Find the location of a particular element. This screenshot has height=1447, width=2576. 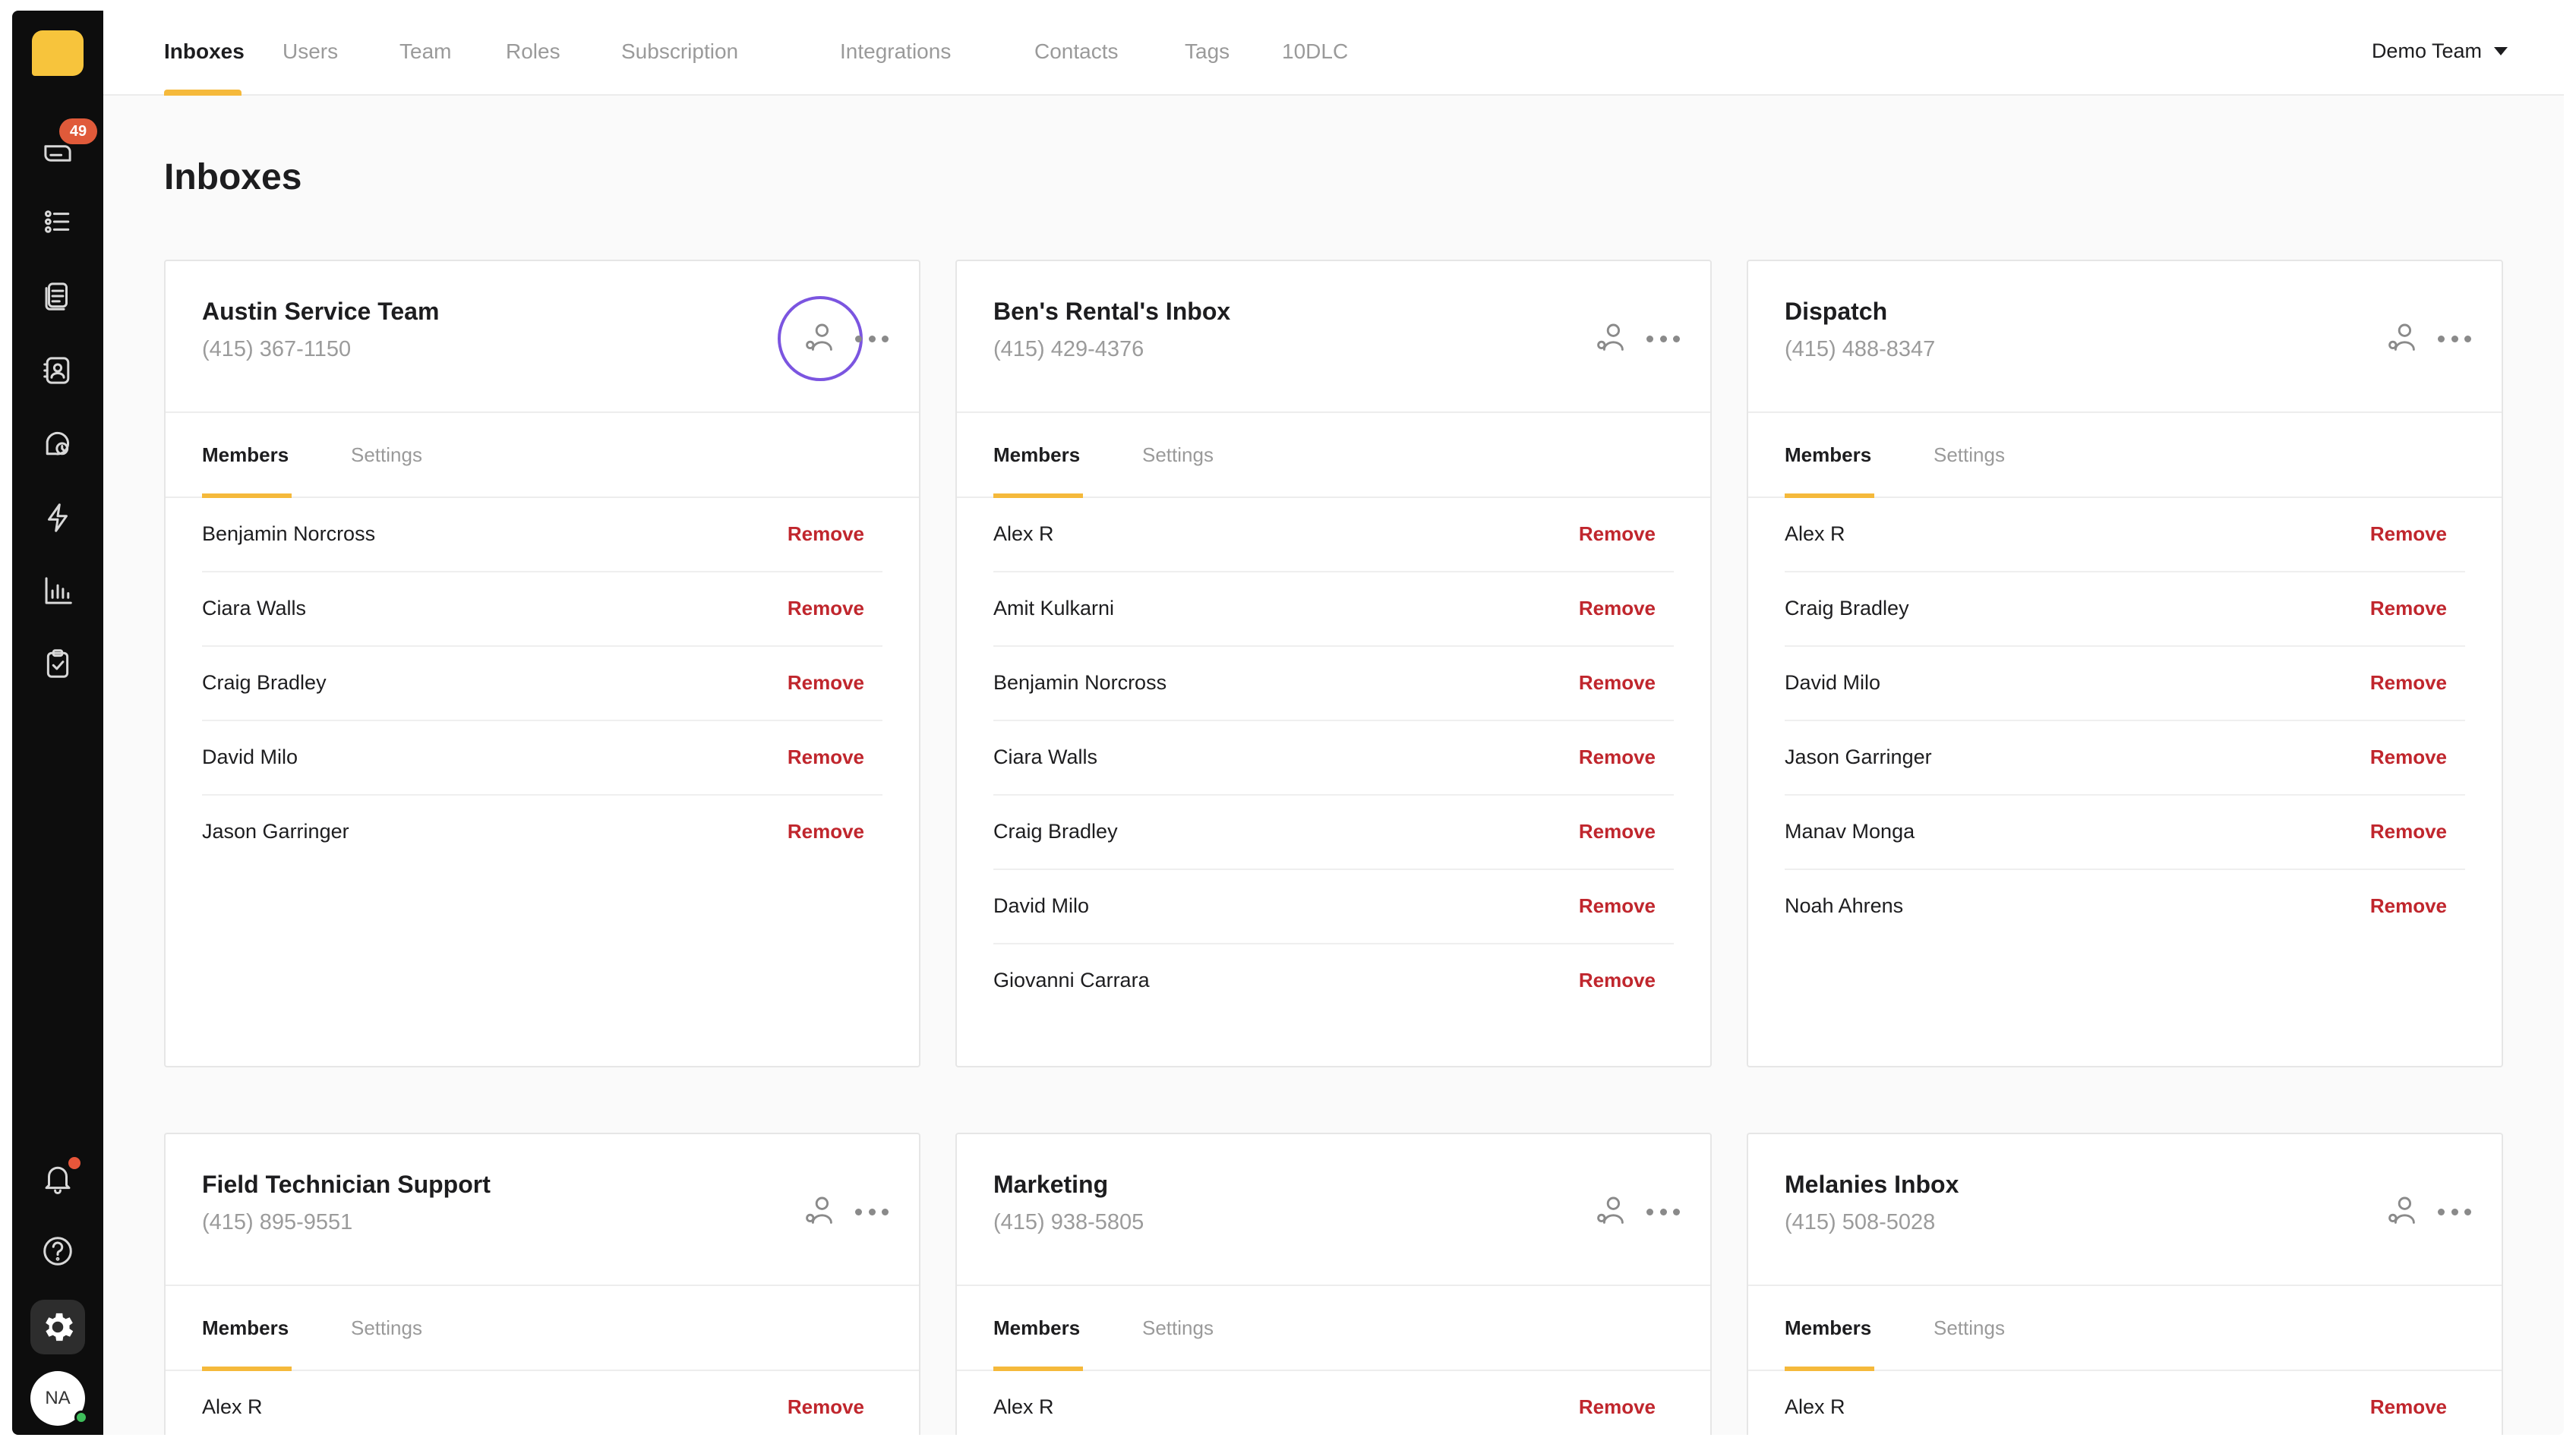

list-icon is located at coordinates (58, 221).